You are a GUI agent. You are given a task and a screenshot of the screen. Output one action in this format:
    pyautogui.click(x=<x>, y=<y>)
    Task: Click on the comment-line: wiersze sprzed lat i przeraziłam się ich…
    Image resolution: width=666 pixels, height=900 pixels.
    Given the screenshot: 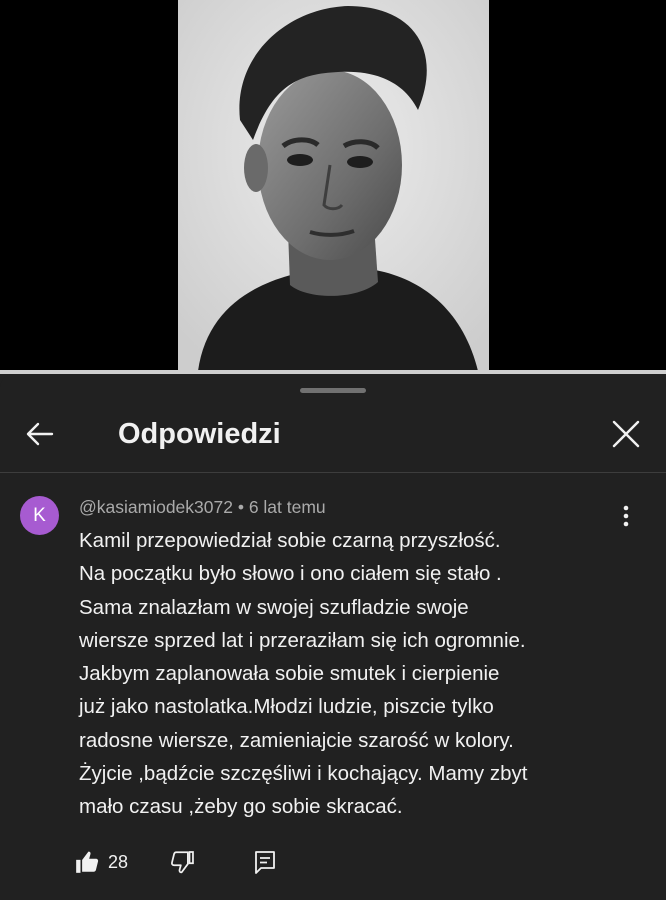 What is the action you would take?
    pyautogui.click(x=302, y=640)
    